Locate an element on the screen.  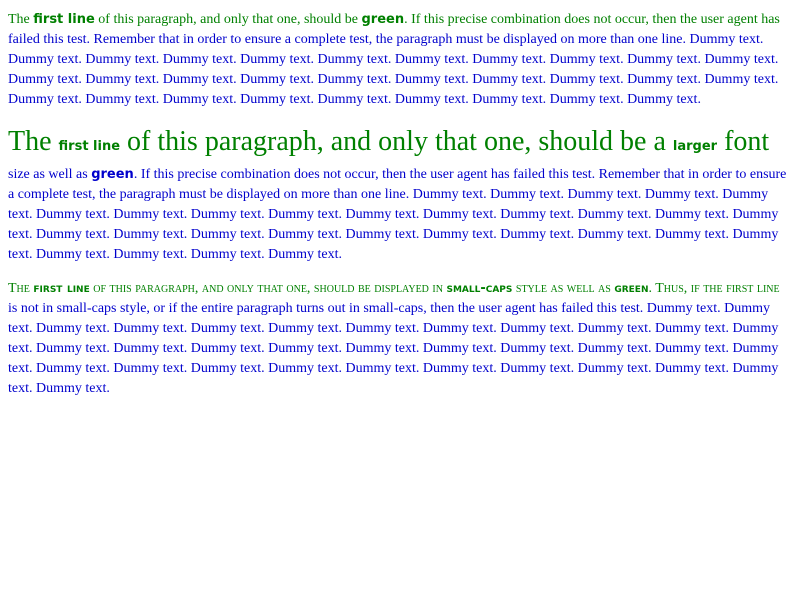
p3-bold-small-caps: small-caps is located at coordinates (479, 288).